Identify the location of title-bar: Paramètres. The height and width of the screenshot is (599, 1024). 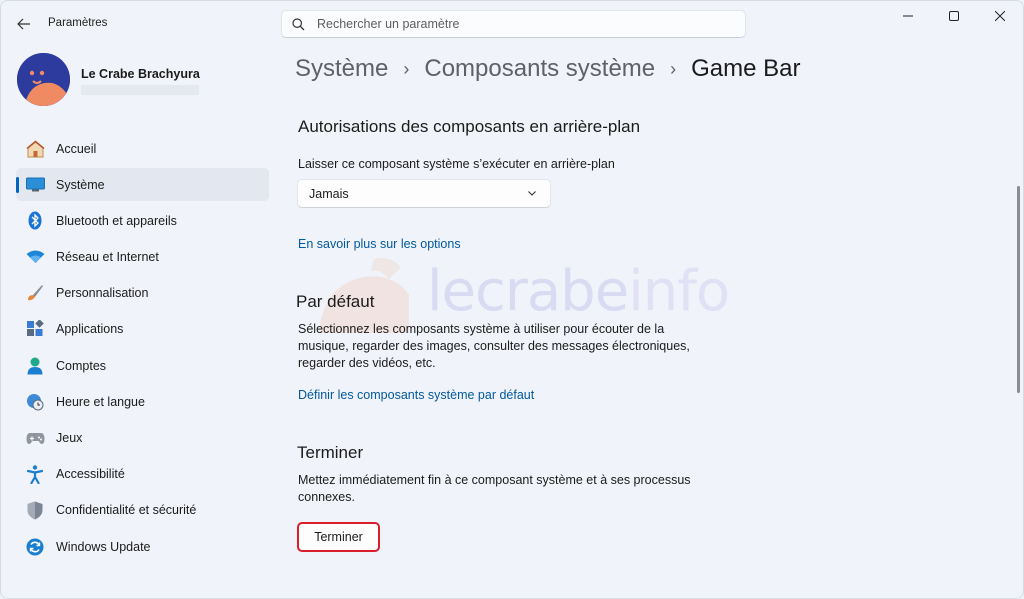
(512, 24).